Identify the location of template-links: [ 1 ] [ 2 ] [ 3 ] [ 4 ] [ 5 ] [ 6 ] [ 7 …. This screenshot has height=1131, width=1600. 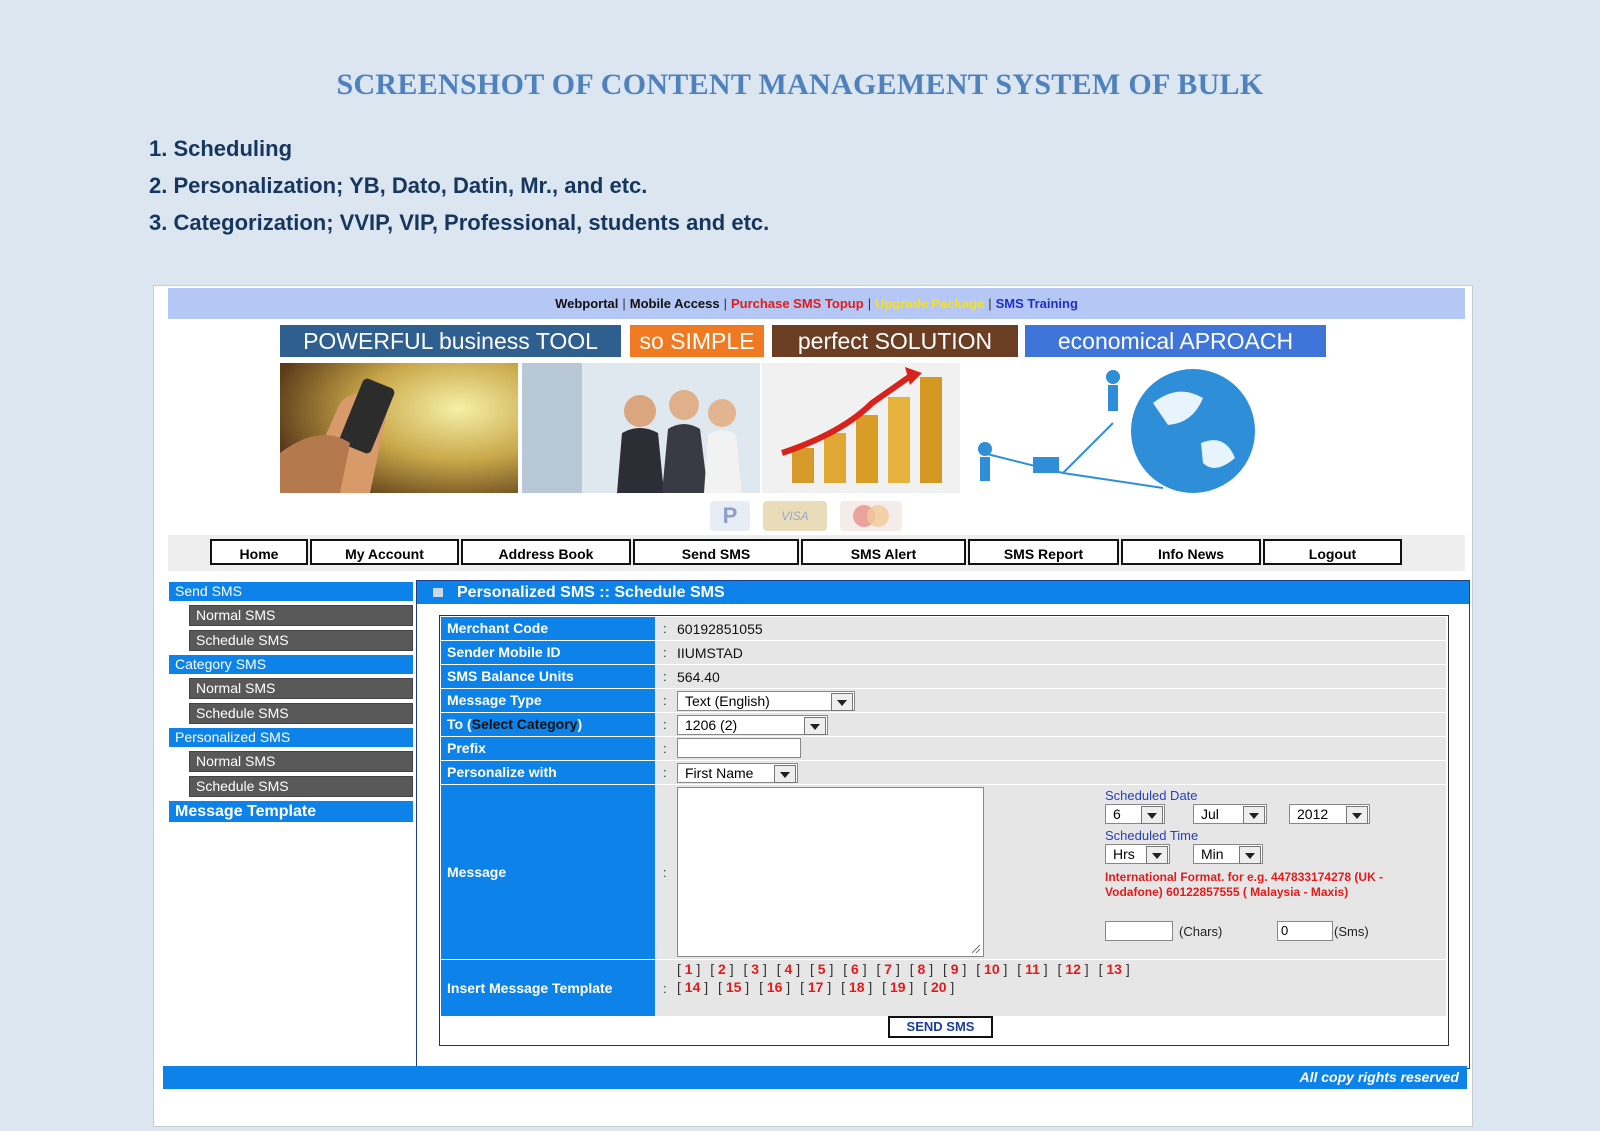
(907, 978).